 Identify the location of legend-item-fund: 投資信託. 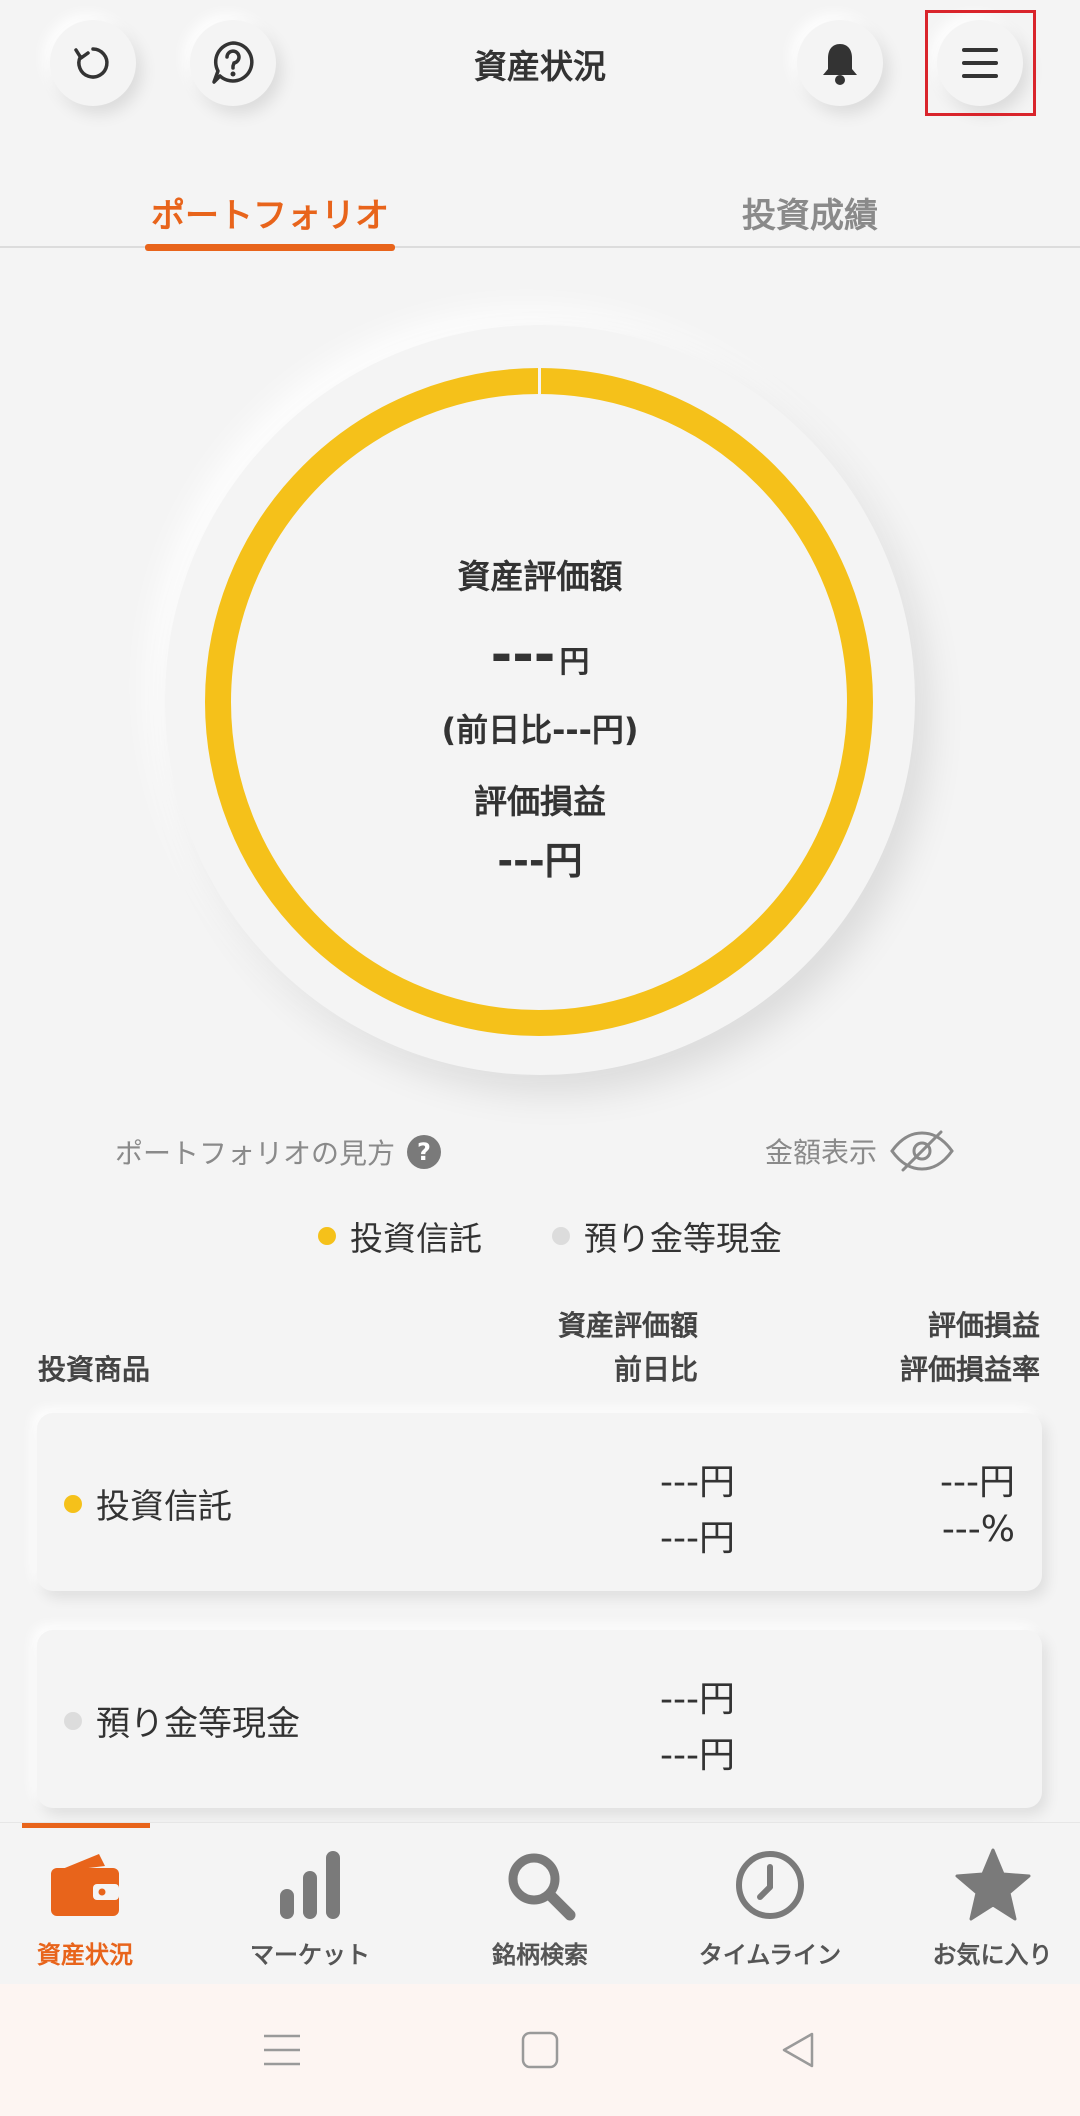
(400, 1236).